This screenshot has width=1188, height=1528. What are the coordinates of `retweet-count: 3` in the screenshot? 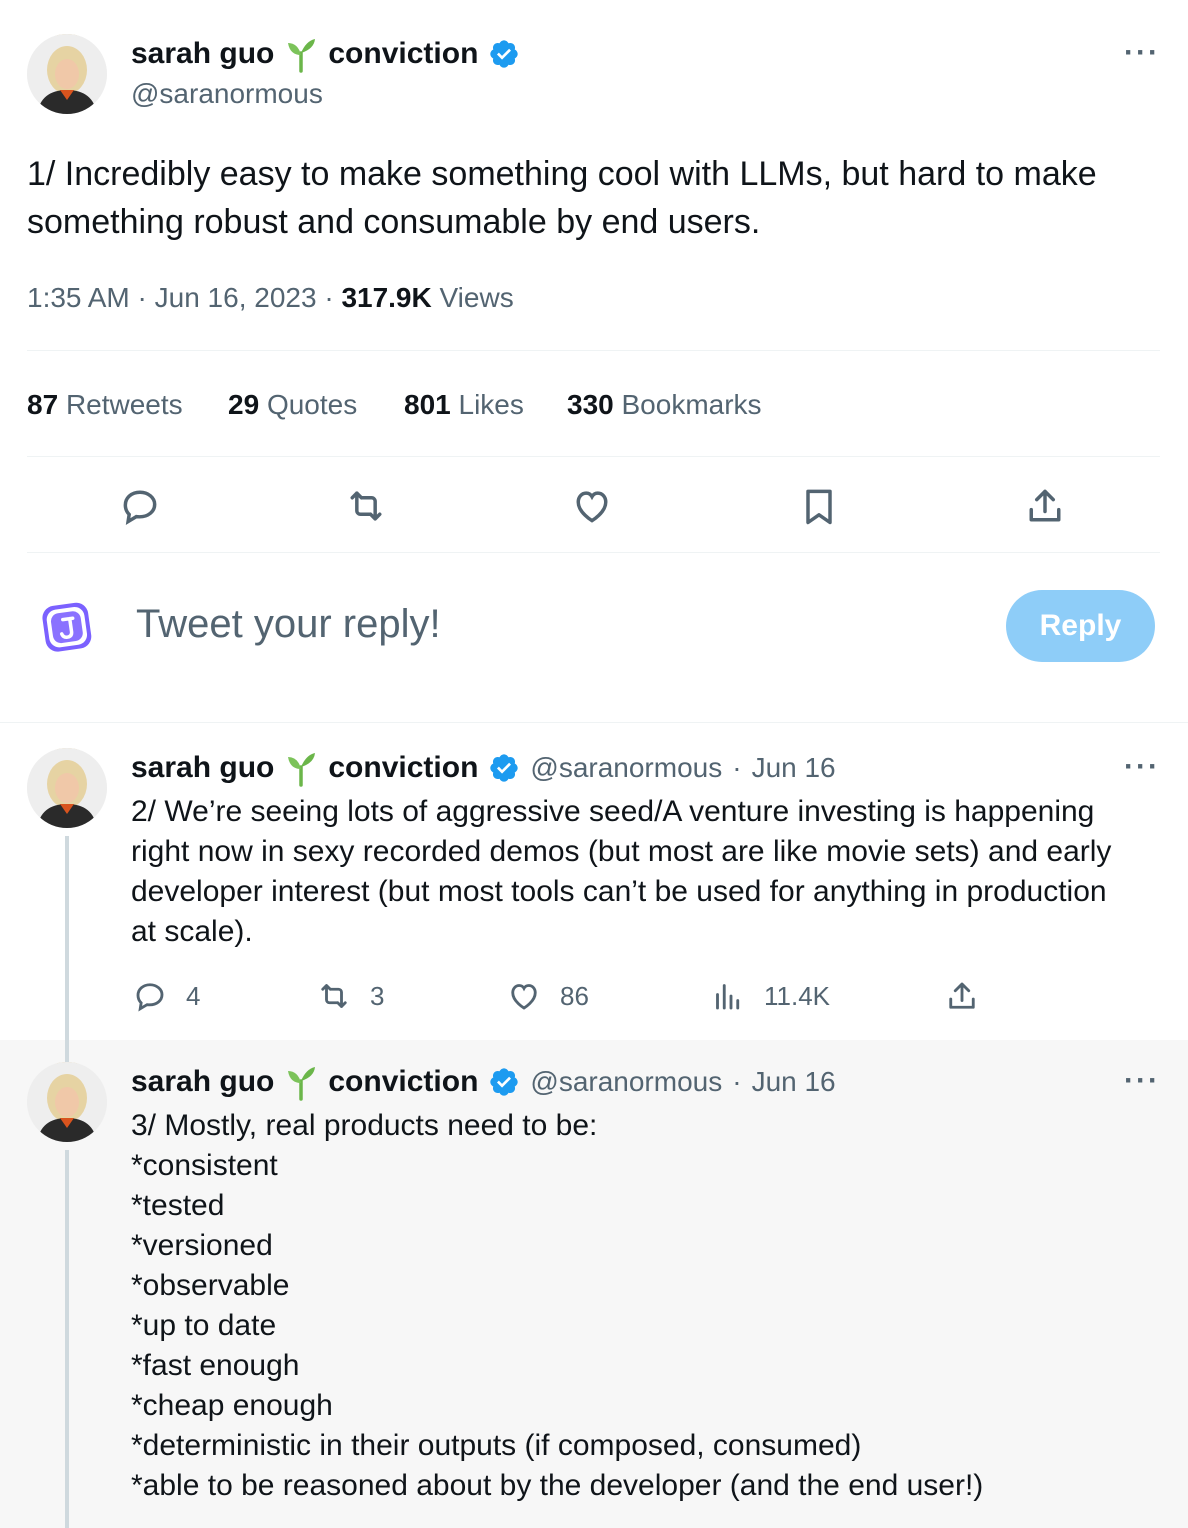 It's located at (377, 995).